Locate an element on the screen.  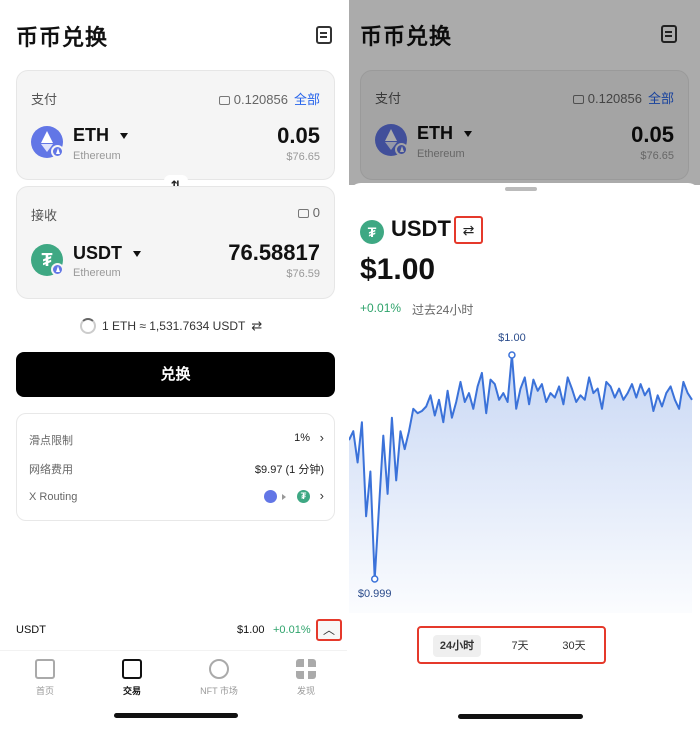
sheet-change-period: 过去24小时 is located at coordinates (443, 310).